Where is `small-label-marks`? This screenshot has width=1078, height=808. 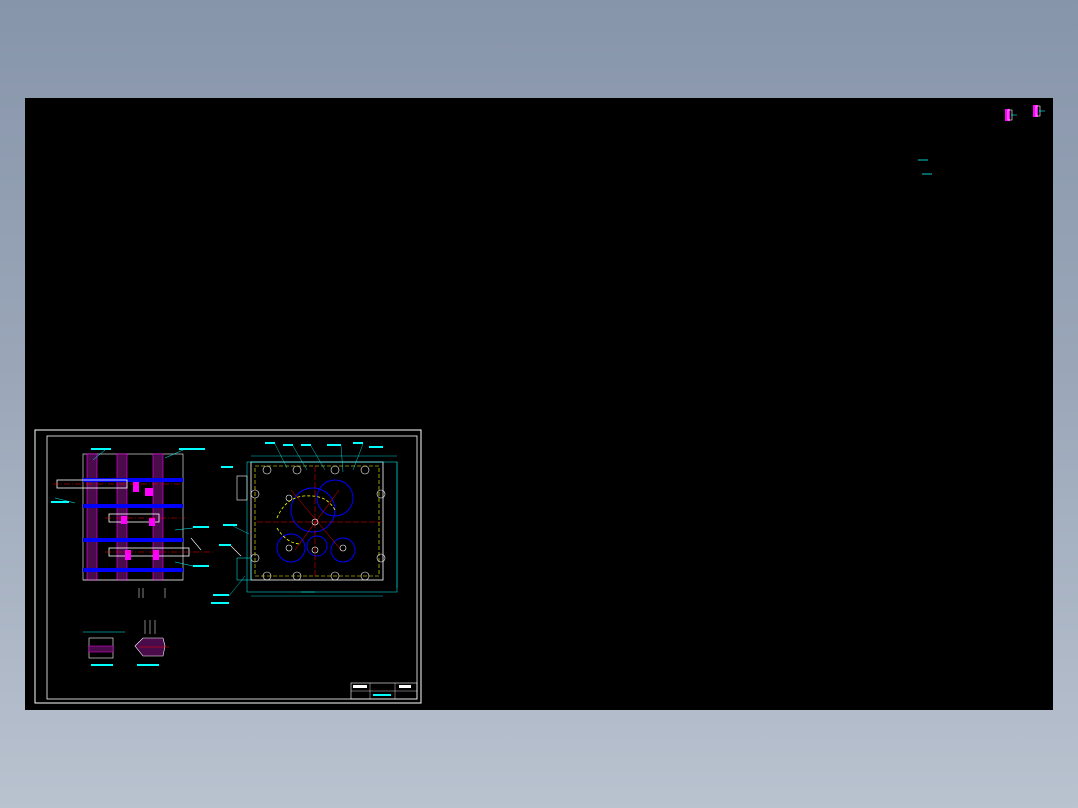 small-label-marks is located at coordinates (925, 167).